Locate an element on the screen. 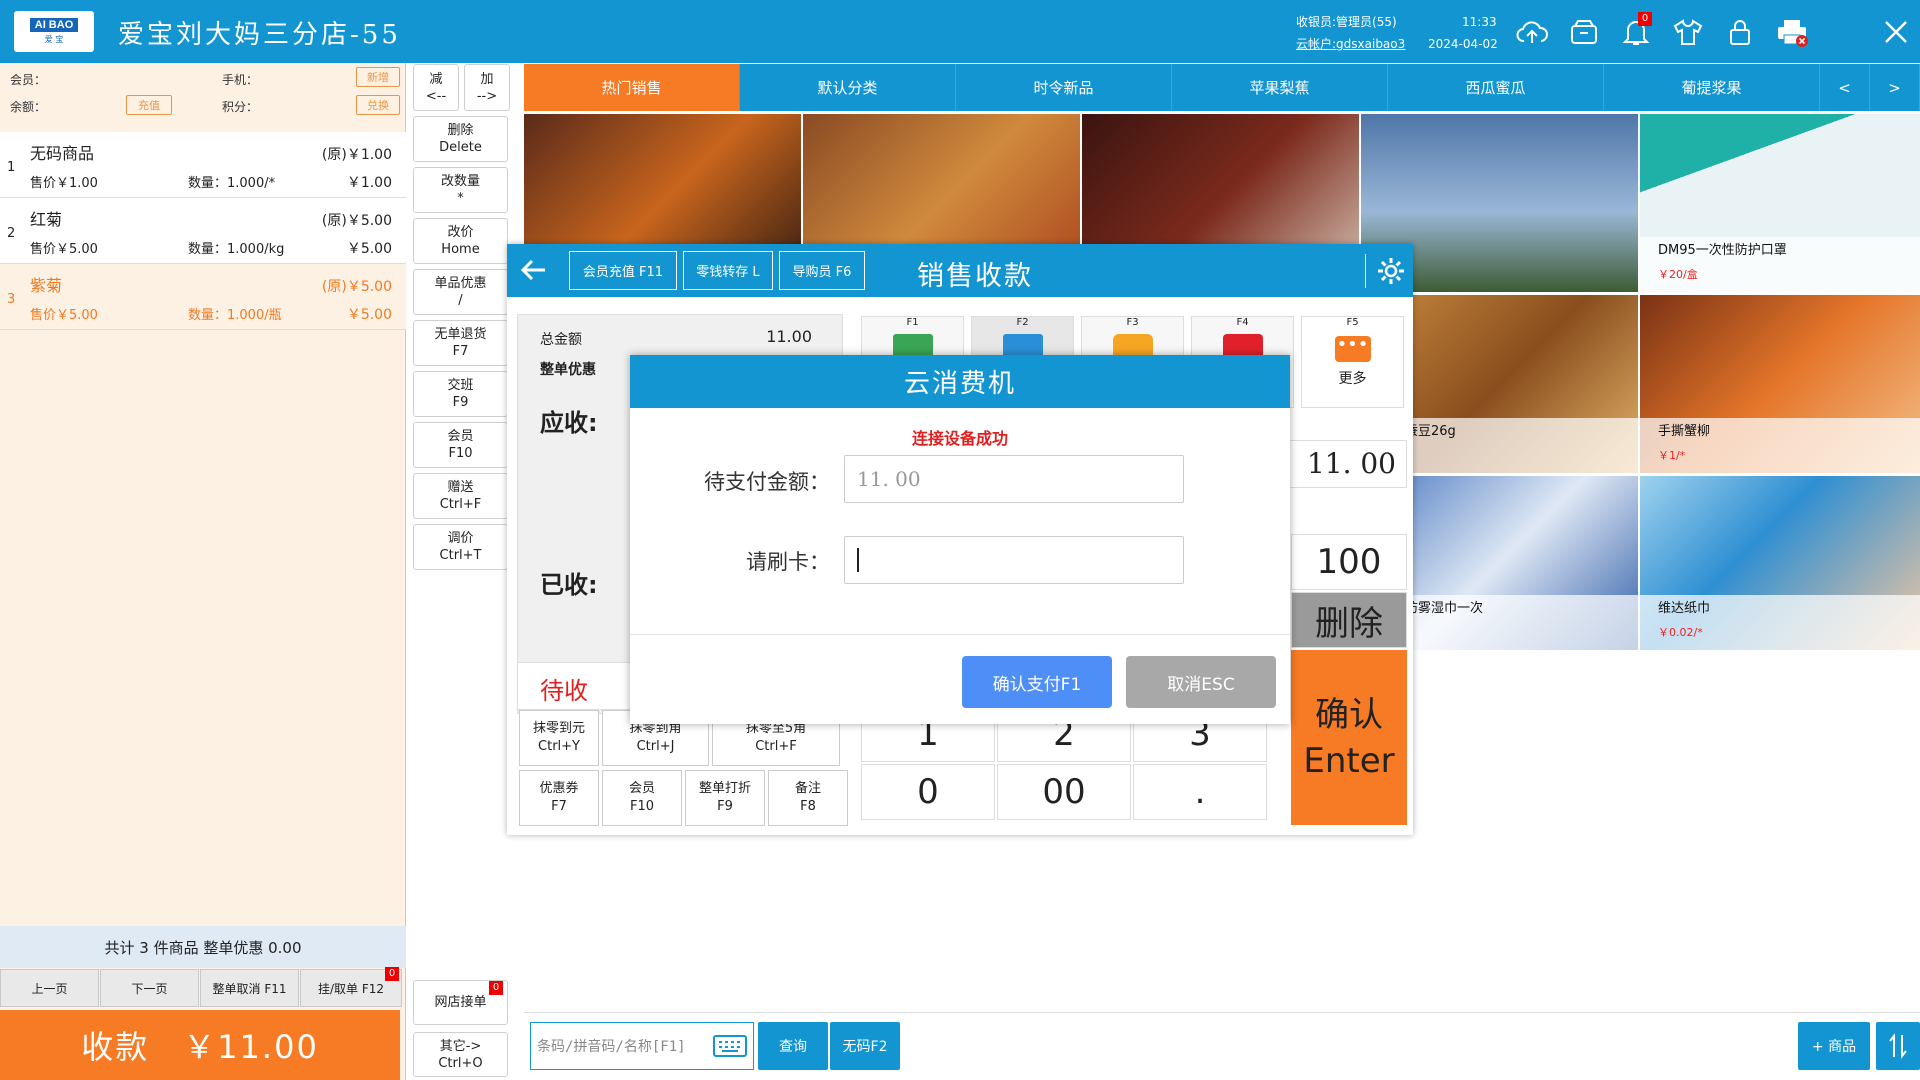 The height and width of the screenshot is (1080, 1920). total-value: 11.00 is located at coordinates (789, 336).